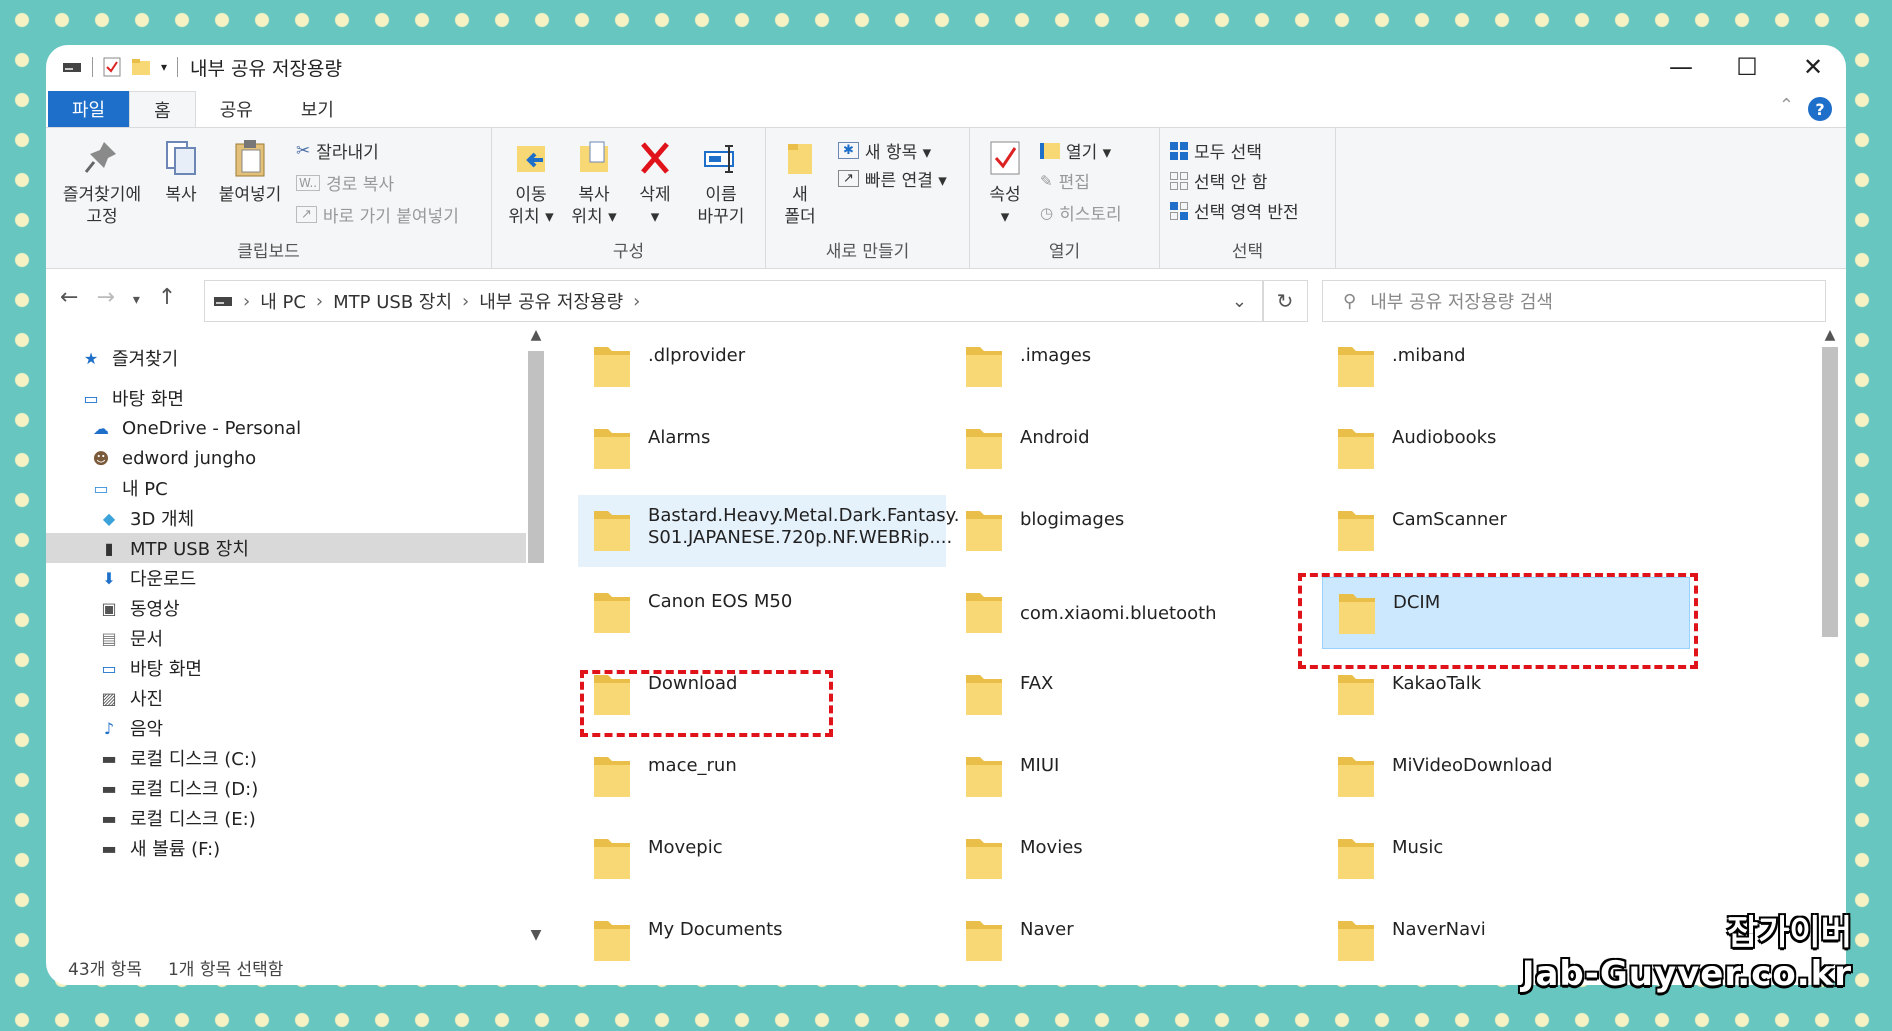 The height and width of the screenshot is (1031, 1892). What do you see at coordinates (164, 67) in the screenshot?
I see `chevron-down-icon: ▾` at bounding box center [164, 67].